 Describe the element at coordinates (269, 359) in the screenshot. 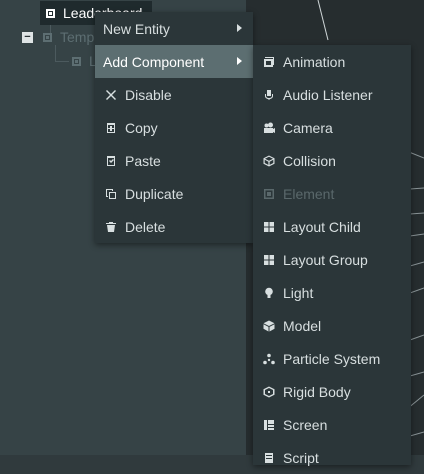

I see `particles-icon` at that location.